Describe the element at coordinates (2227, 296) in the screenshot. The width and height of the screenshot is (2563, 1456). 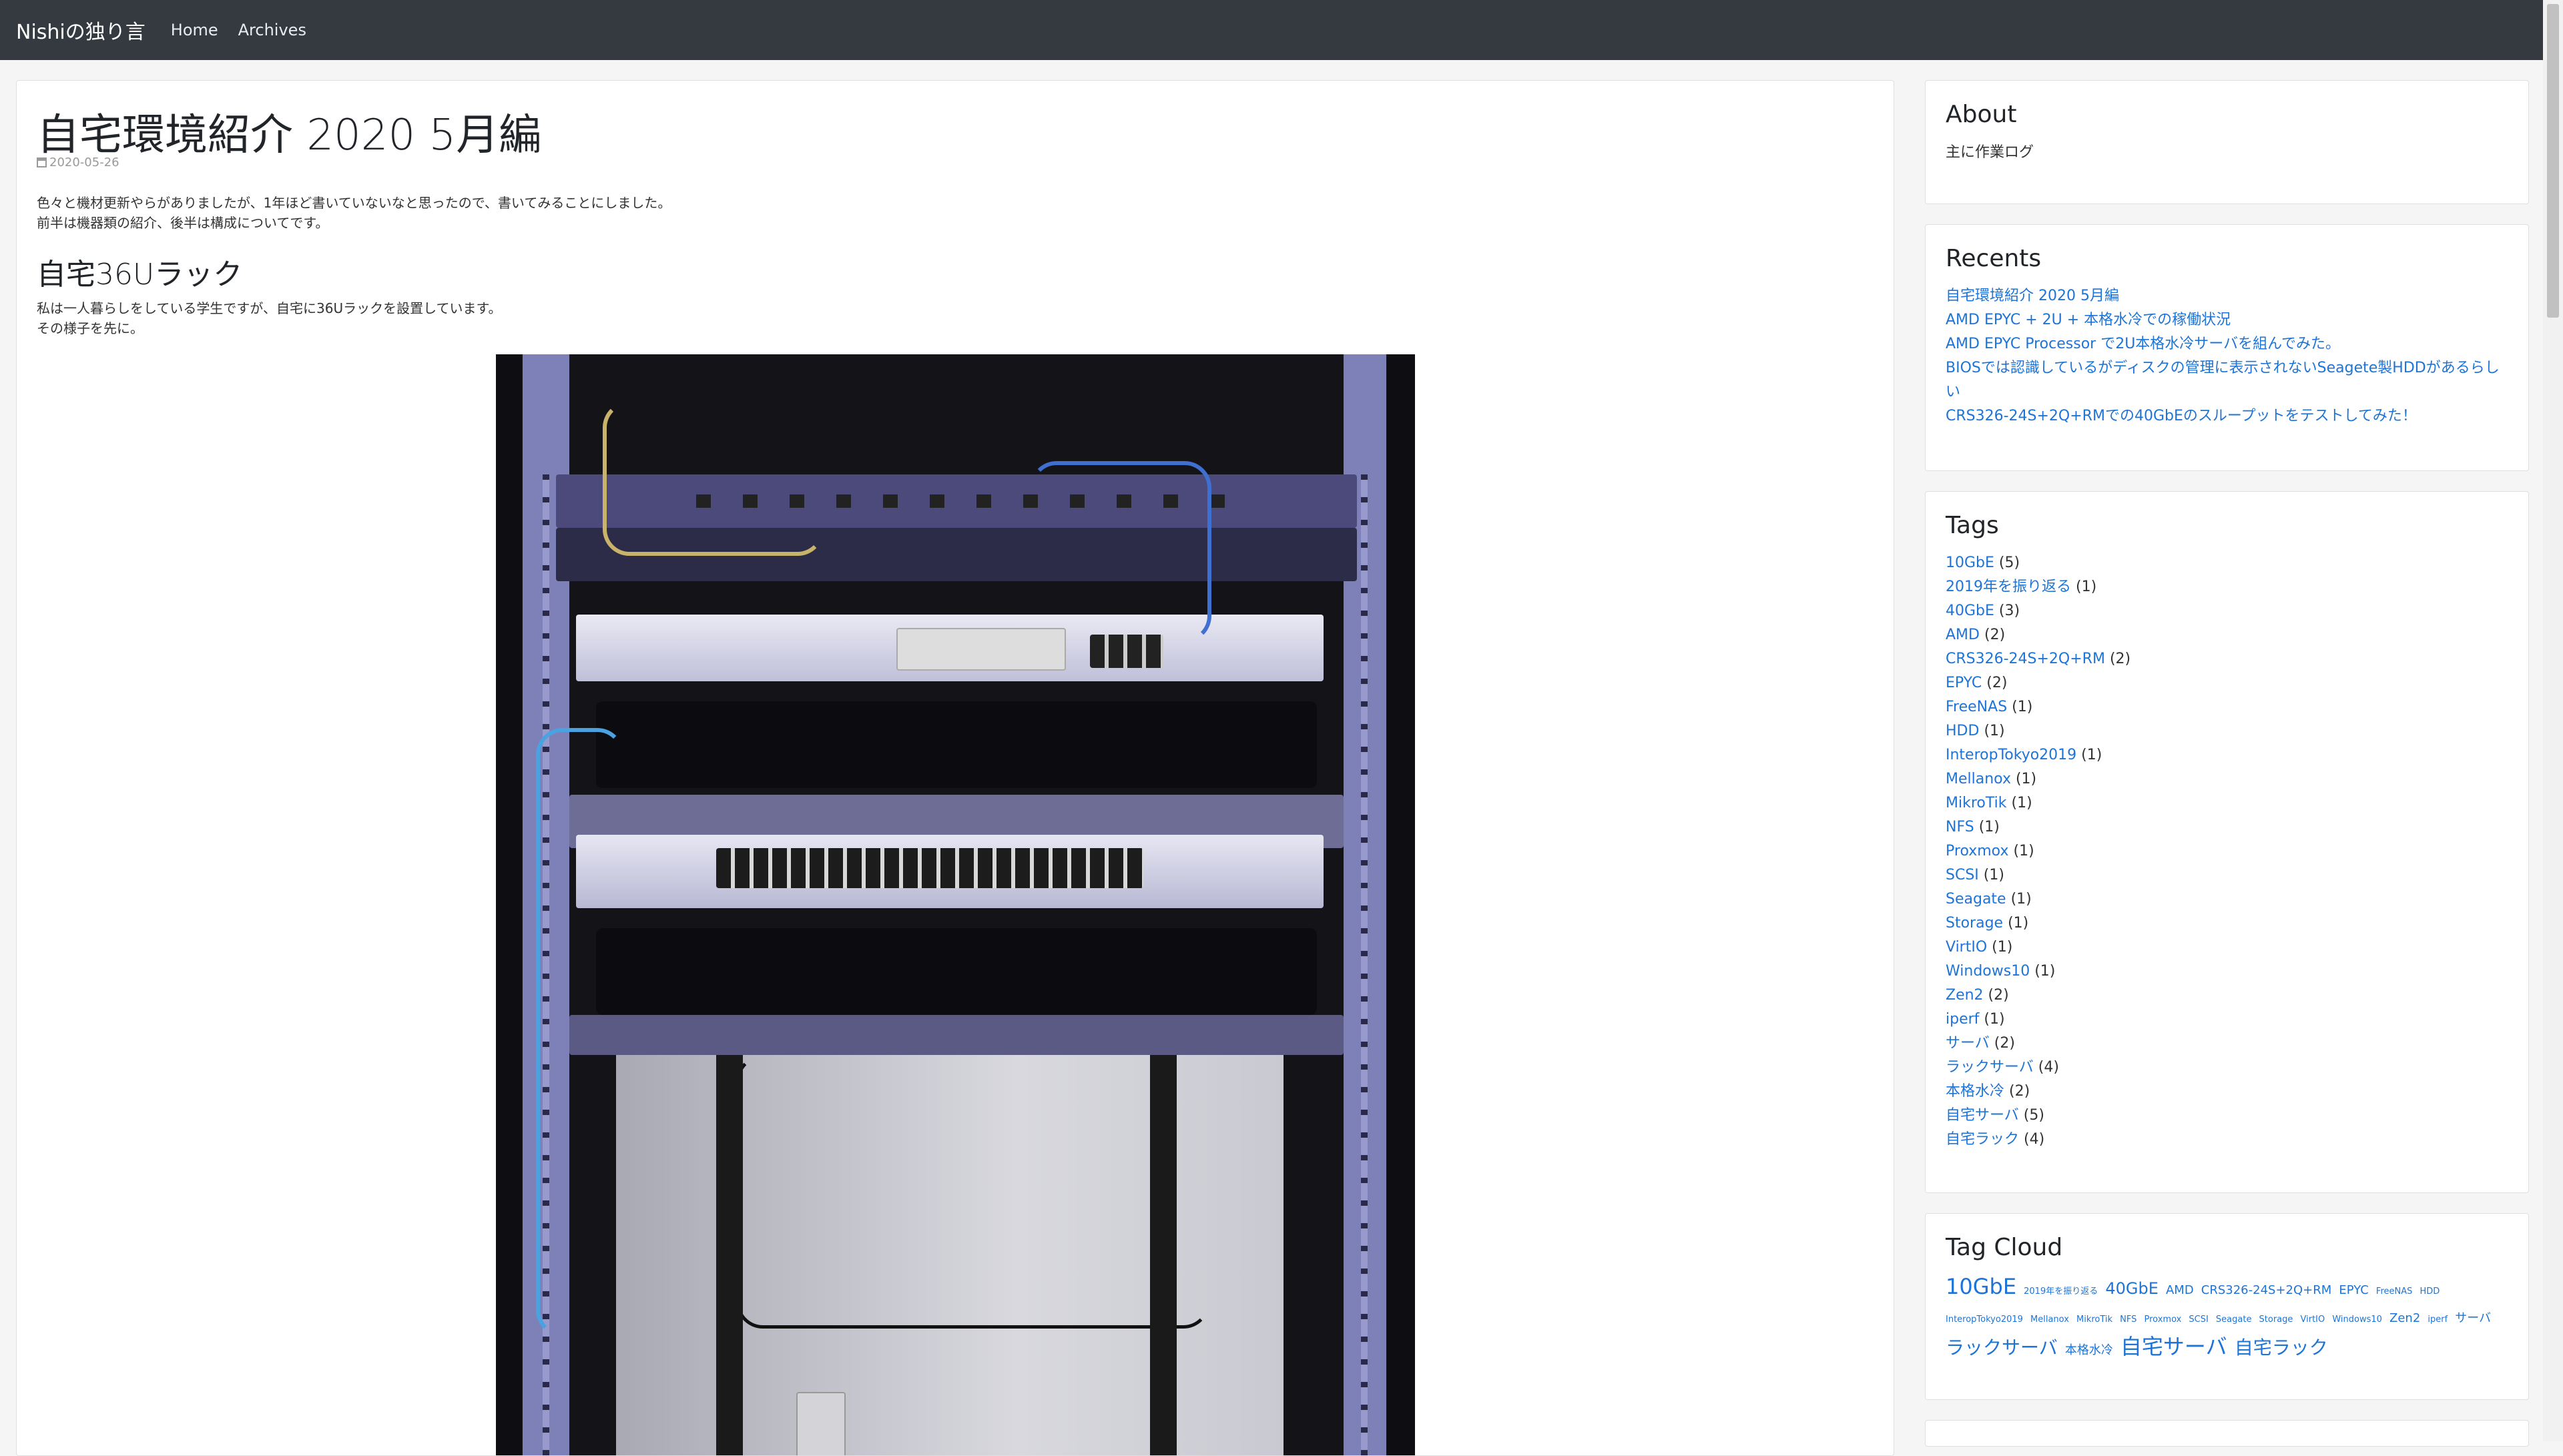
I see `recent-post-link: 自宅環境紹介 2020 5月編` at that location.